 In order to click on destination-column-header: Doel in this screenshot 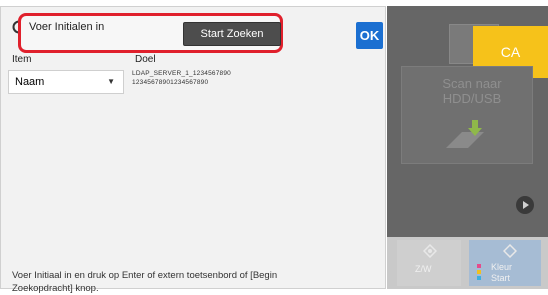, I will do `click(145, 59)`.